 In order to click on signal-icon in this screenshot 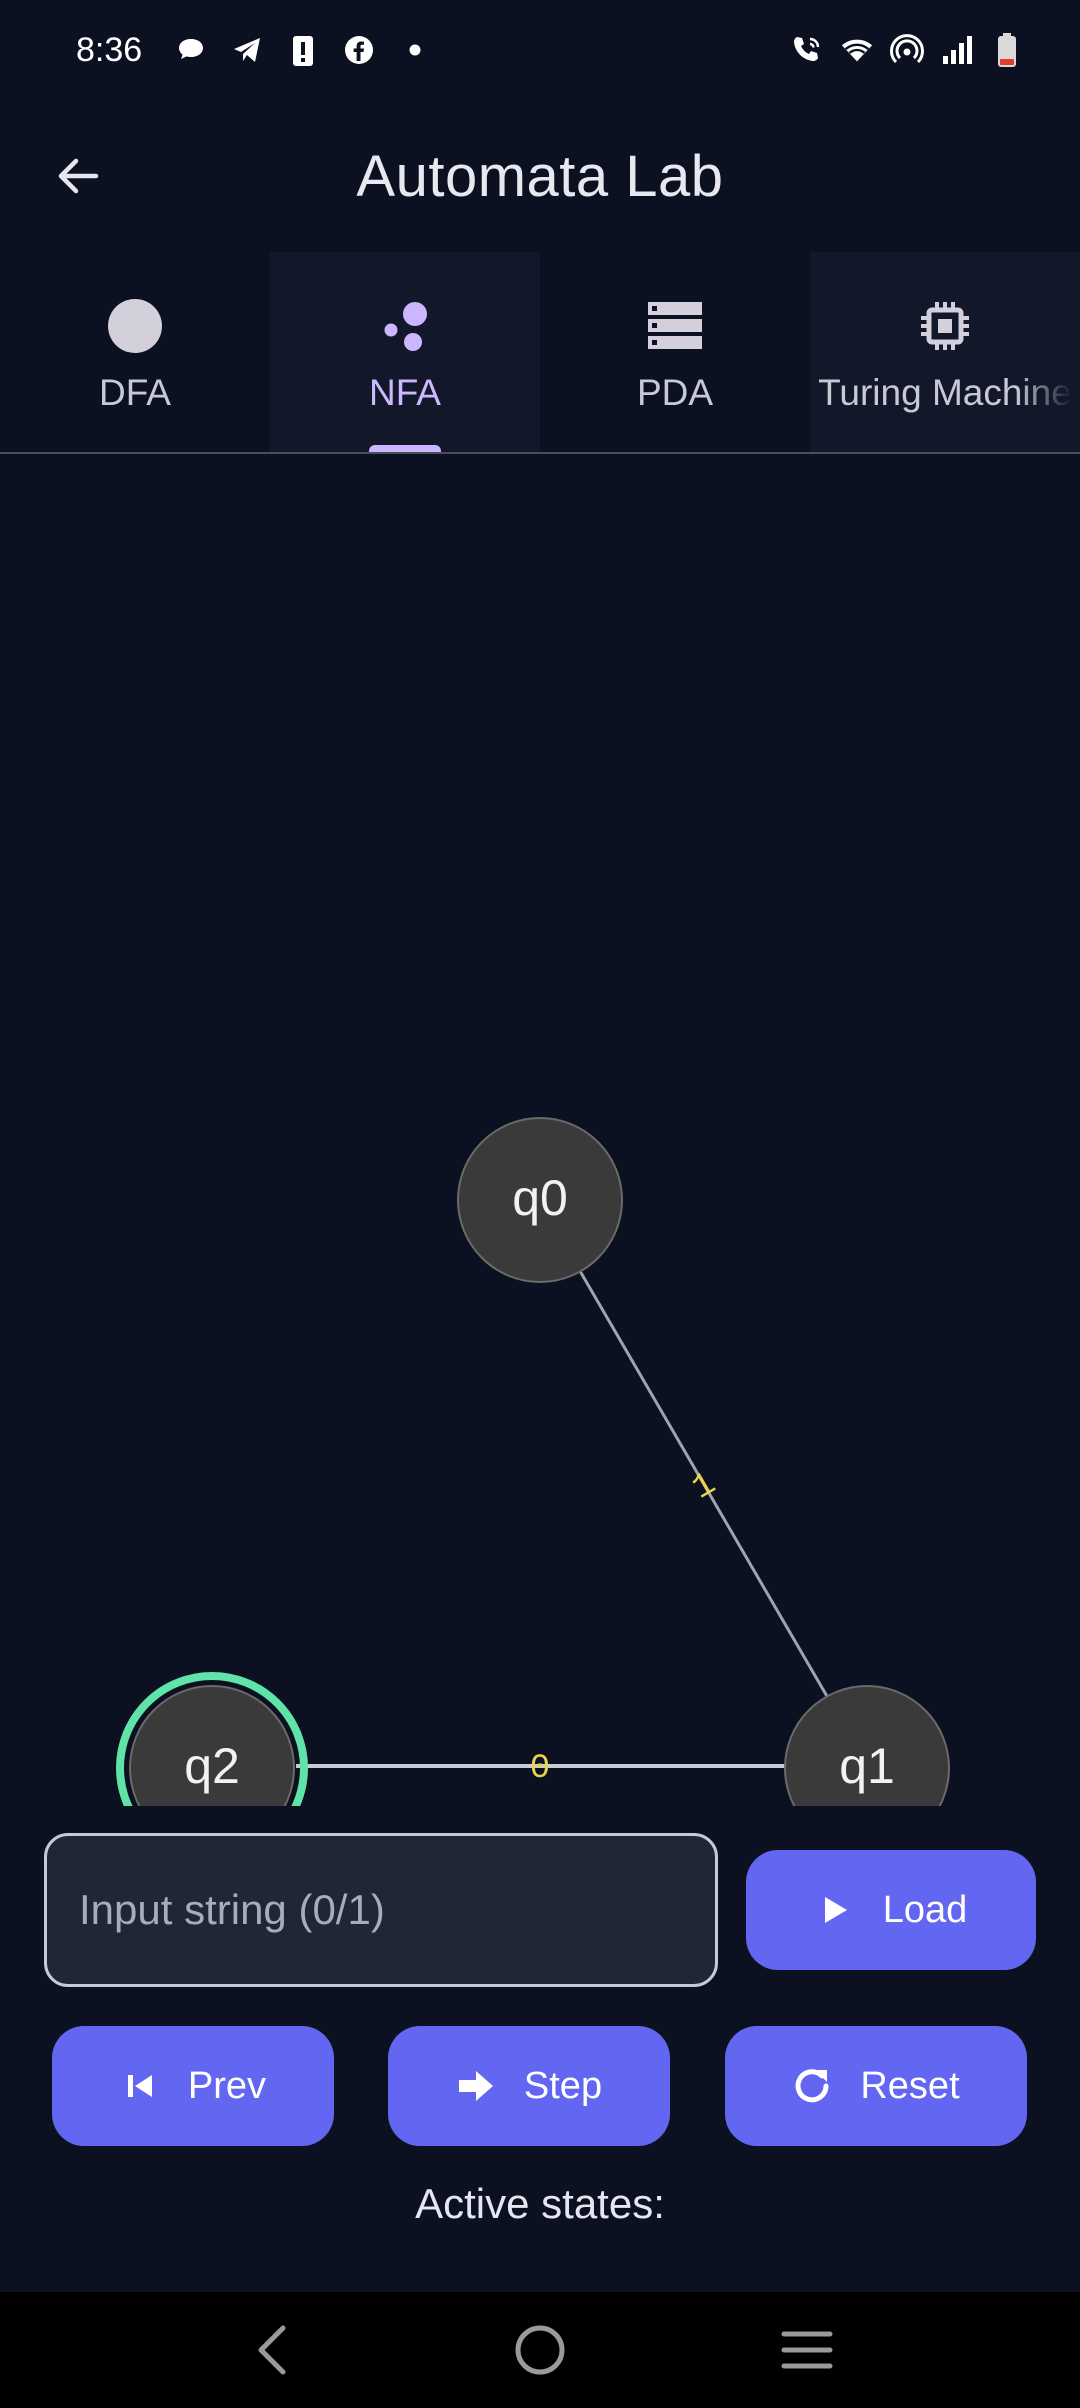, I will do `click(957, 50)`.